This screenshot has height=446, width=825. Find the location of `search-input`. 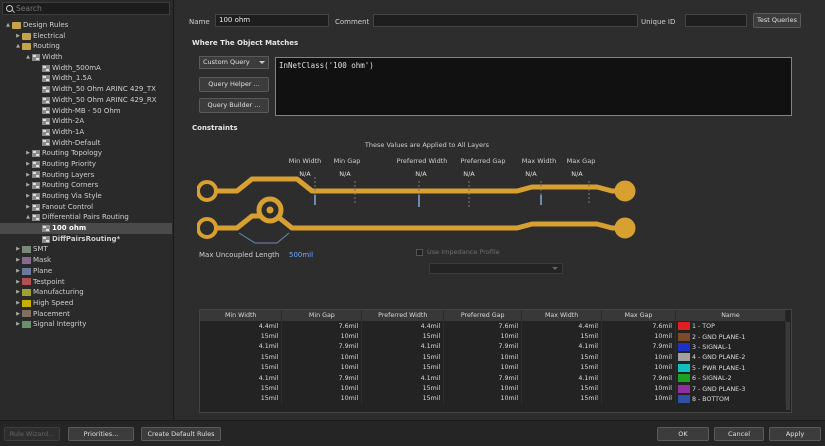

search-input is located at coordinates (86, 8).